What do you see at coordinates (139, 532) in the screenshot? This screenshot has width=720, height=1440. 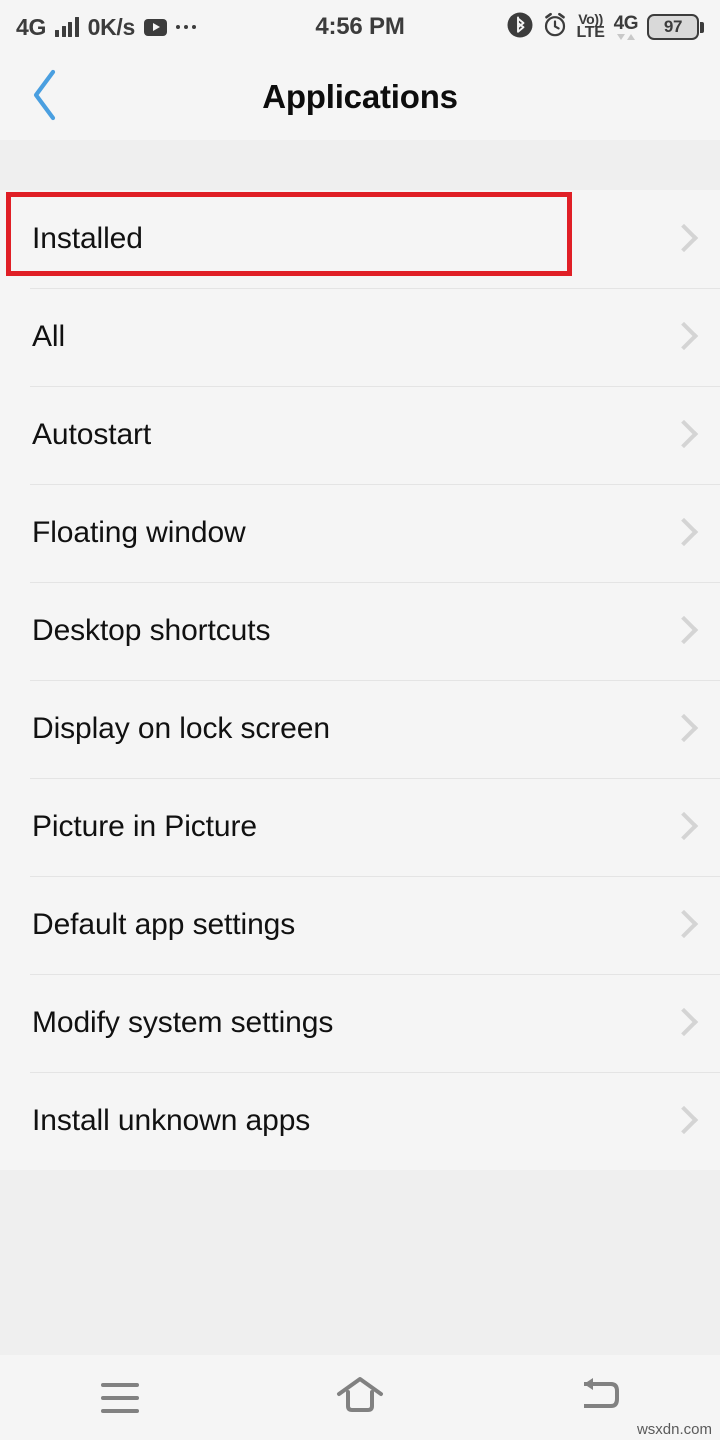 I see `list-item-label: Floating window` at bounding box center [139, 532].